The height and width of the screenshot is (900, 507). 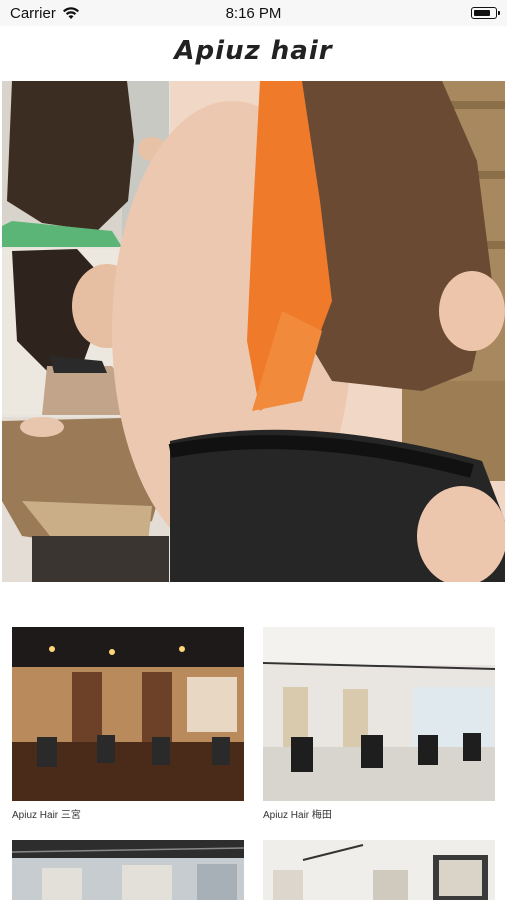 I want to click on status-time: 8:16 PM, so click(x=253, y=13).